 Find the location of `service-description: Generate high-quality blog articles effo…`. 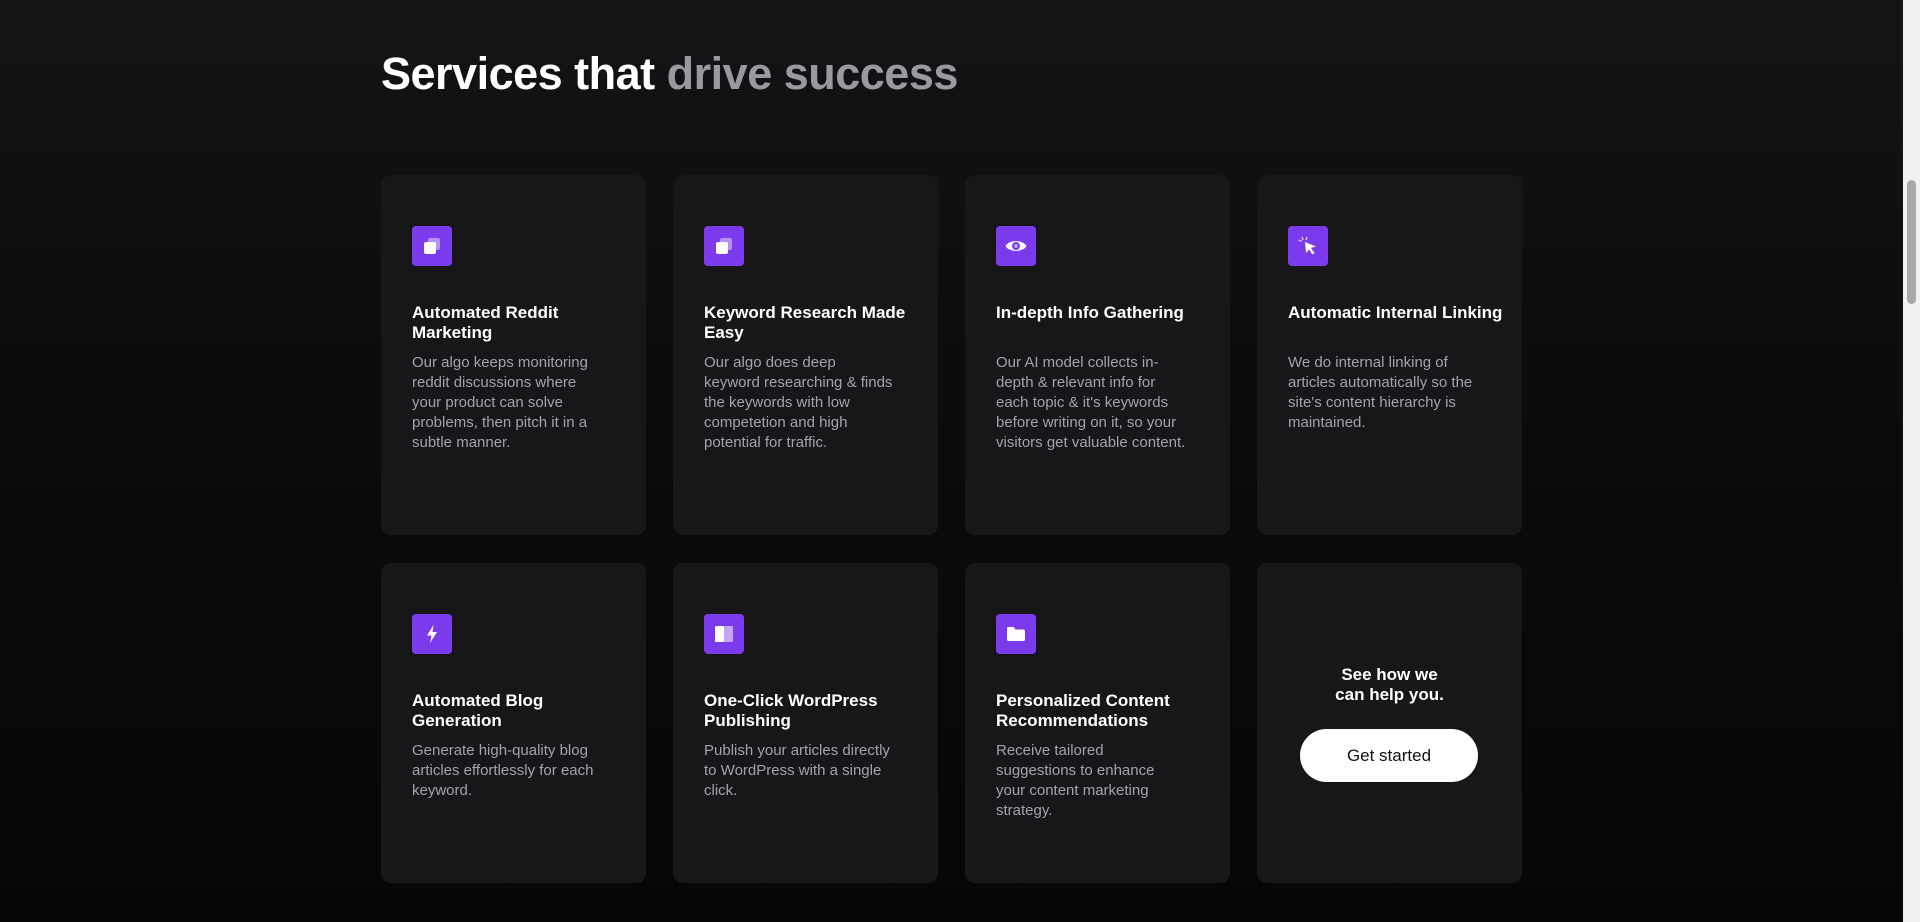

service-description: Generate high-quality blog articles effo… is located at coordinates (503, 770).